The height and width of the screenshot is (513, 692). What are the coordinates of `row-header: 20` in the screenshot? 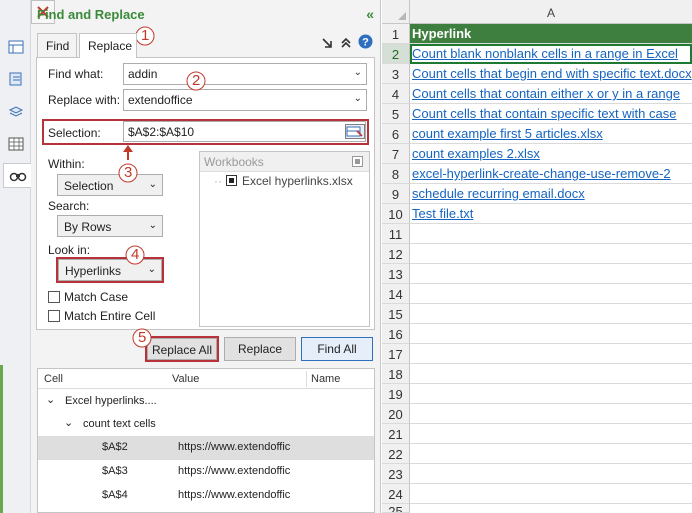 It's located at (396, 414).